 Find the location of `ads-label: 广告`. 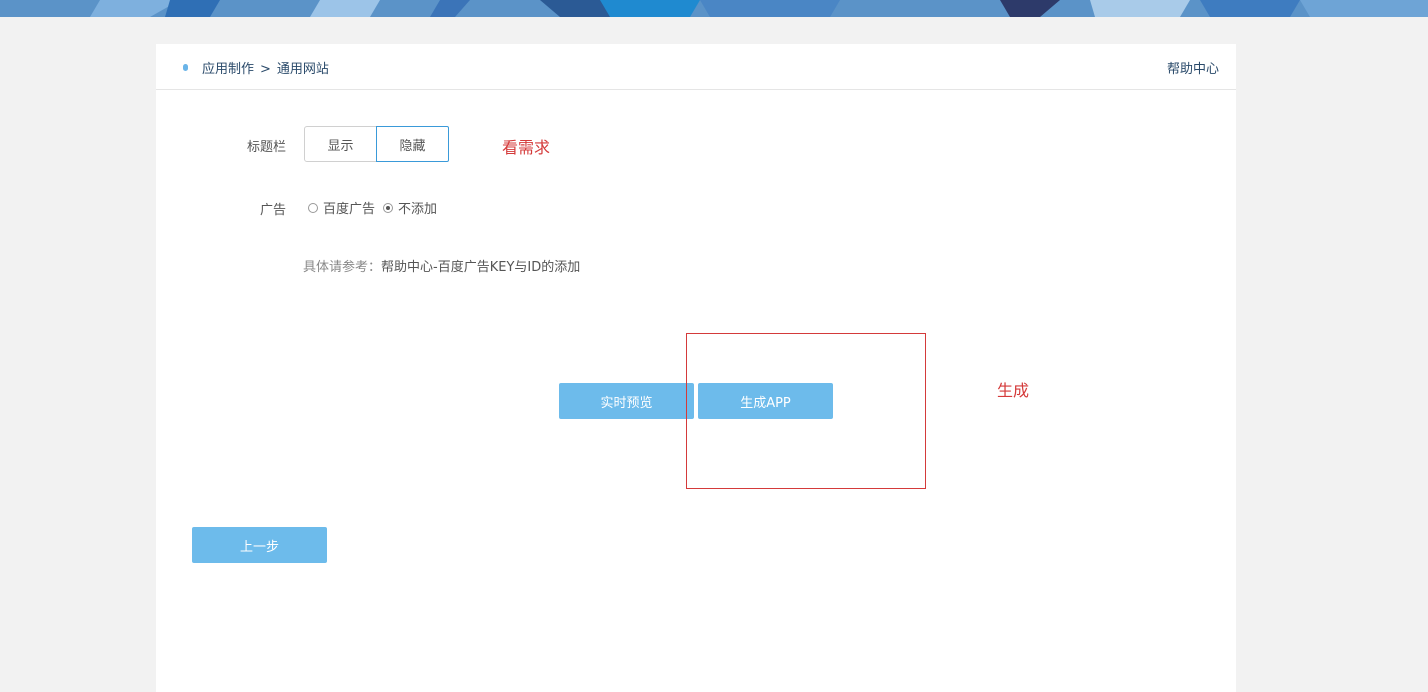

ads-label: 广告 is located at coordinates (272, 210).